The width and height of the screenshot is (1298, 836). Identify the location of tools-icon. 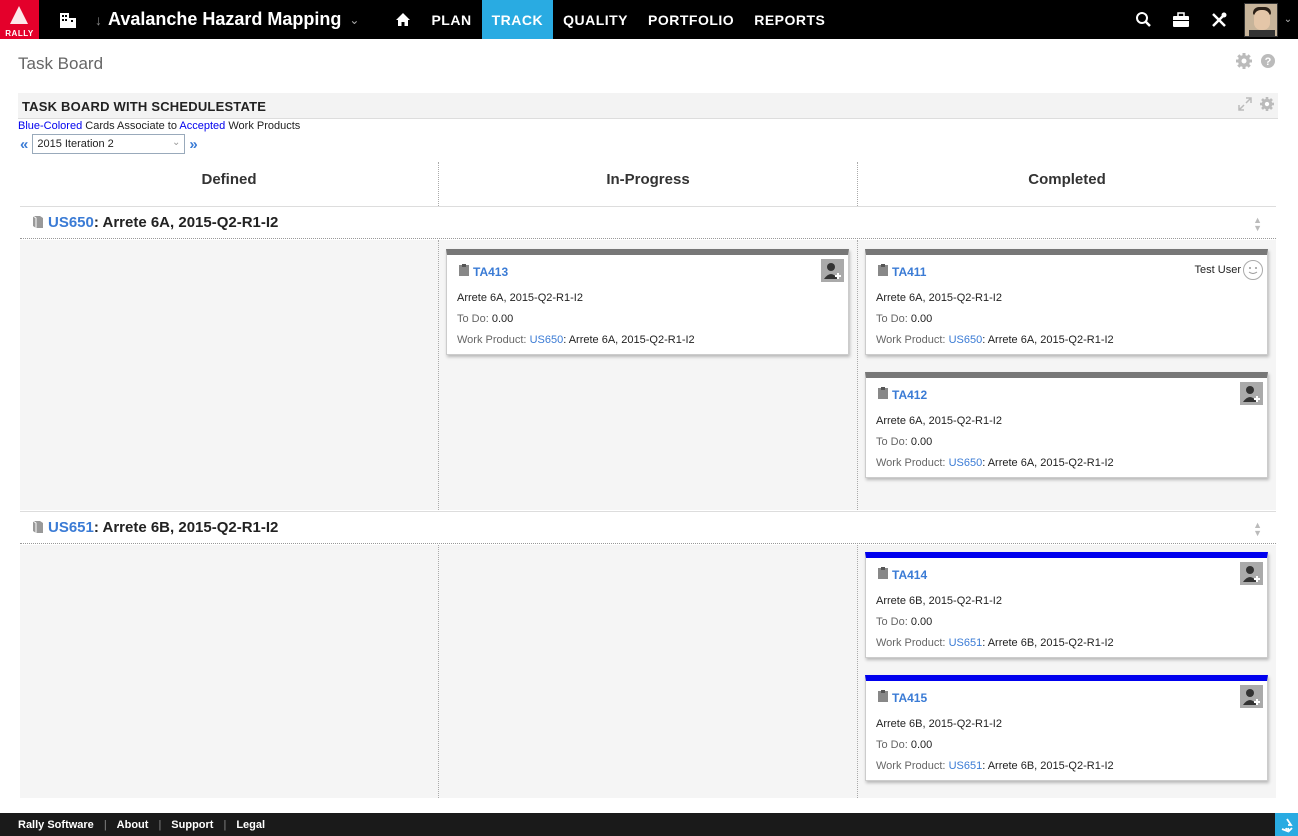
(1219, 19).